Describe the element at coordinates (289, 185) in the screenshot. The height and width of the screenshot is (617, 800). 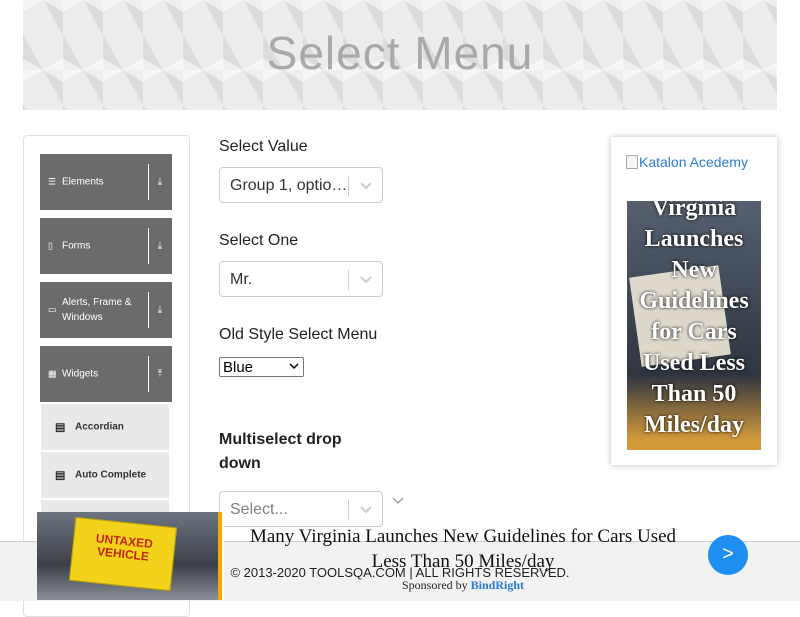
I see `select-value-text: Group 1, option 1` at that location.